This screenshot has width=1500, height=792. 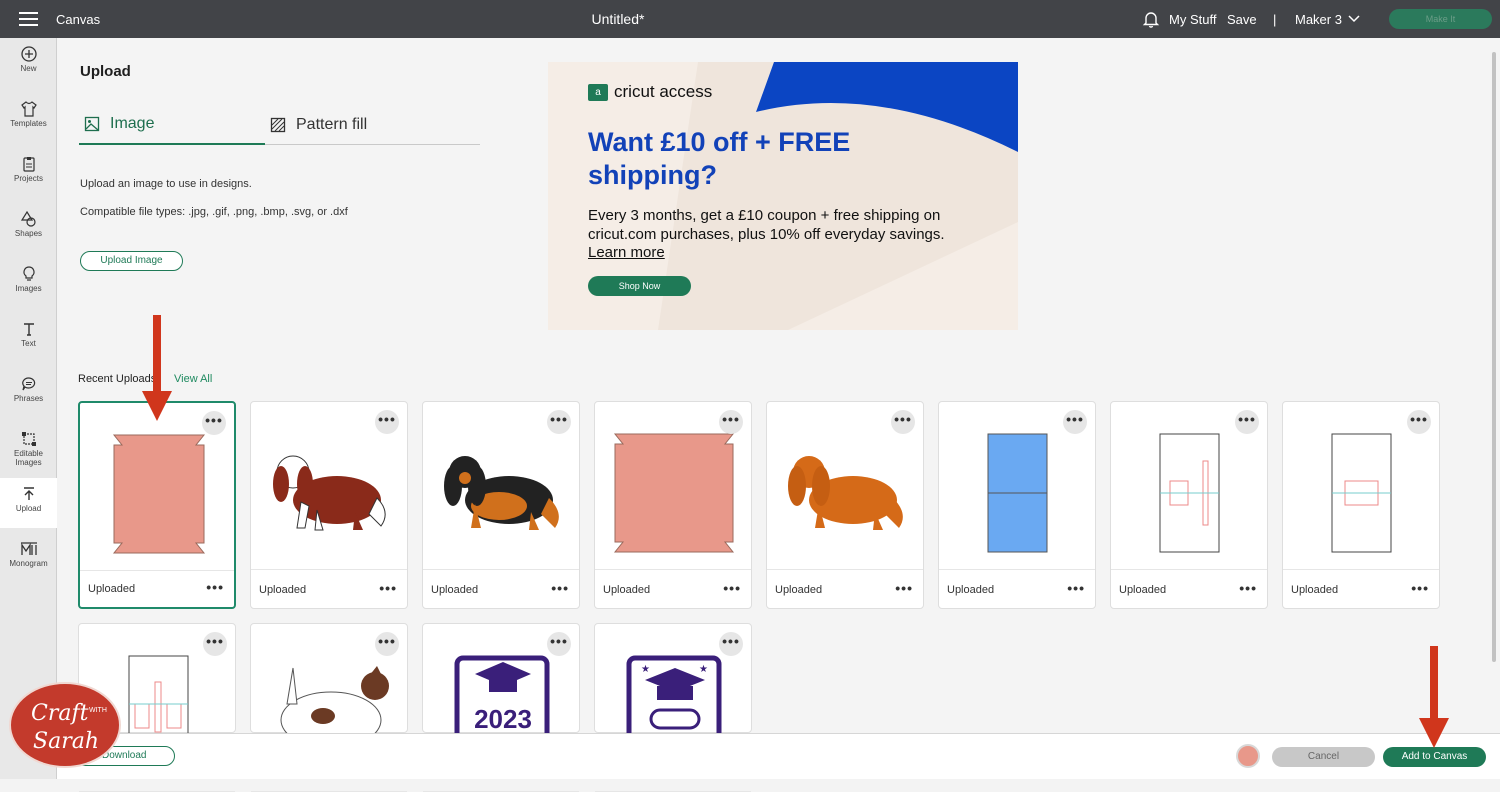 I want to click on page-title: Upload, so click(x=105, y=71).